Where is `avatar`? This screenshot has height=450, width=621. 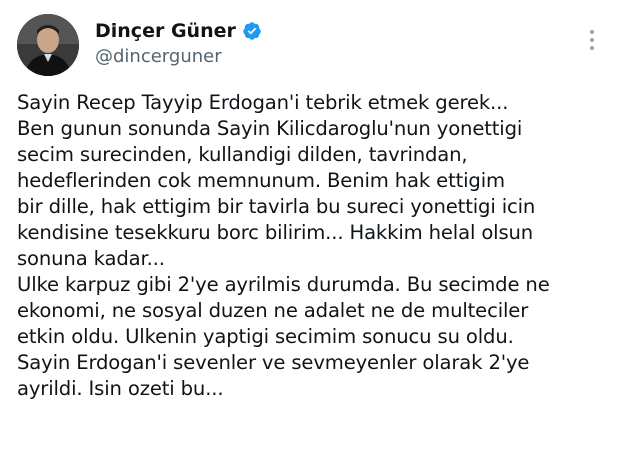
avatar is located at coordinates (48, 45).